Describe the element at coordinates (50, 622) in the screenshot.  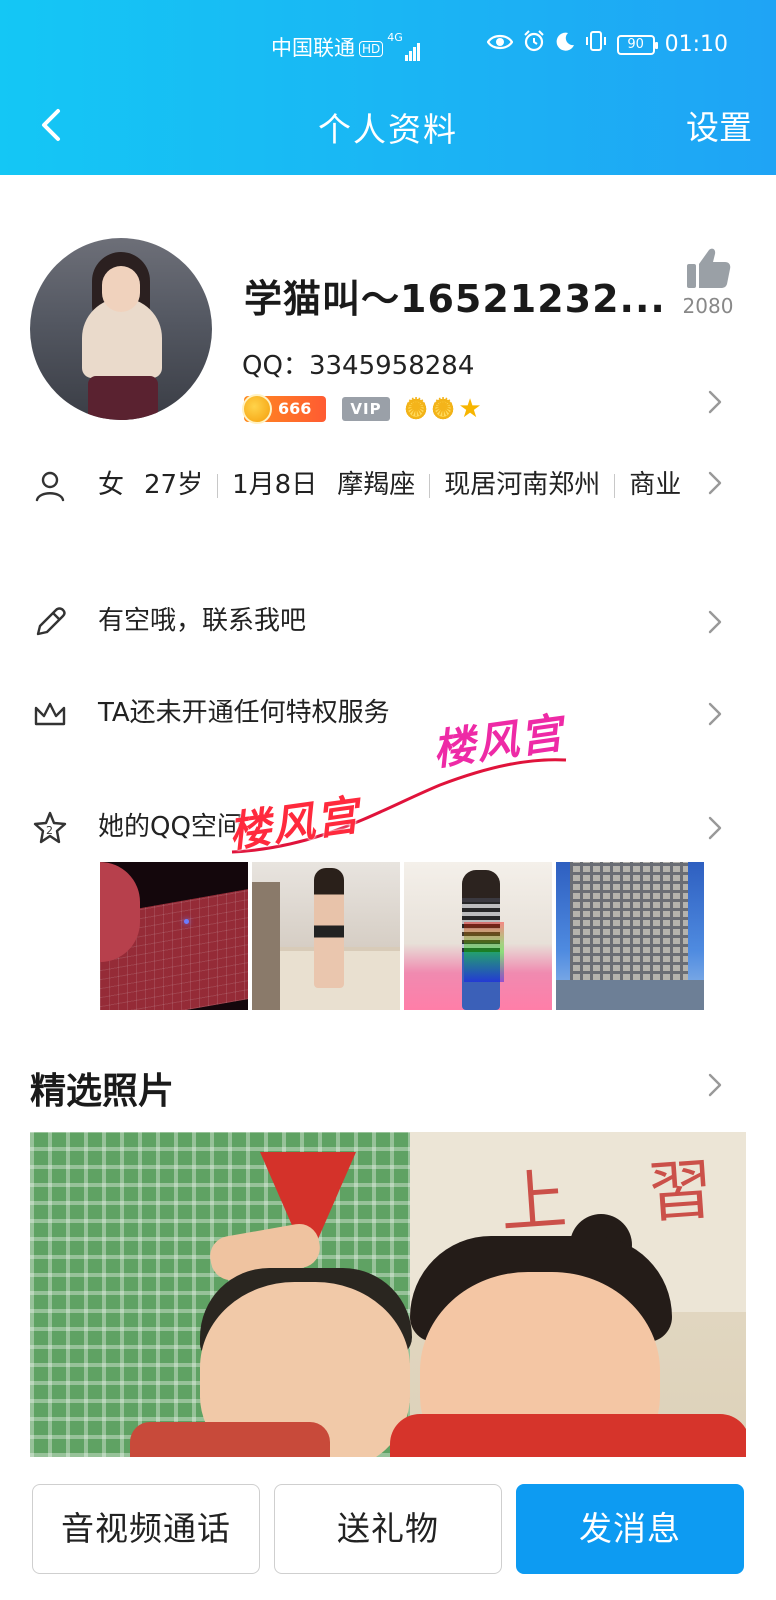
I see `pencil-icon` at that location.